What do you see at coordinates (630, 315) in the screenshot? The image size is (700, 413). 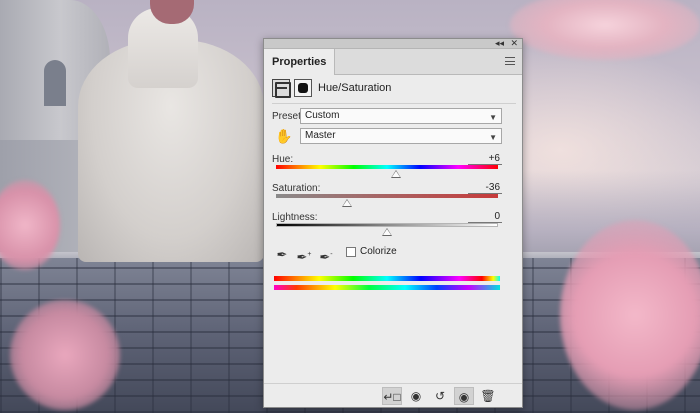 I see `blossom-right` at bounding box center [630, 315].